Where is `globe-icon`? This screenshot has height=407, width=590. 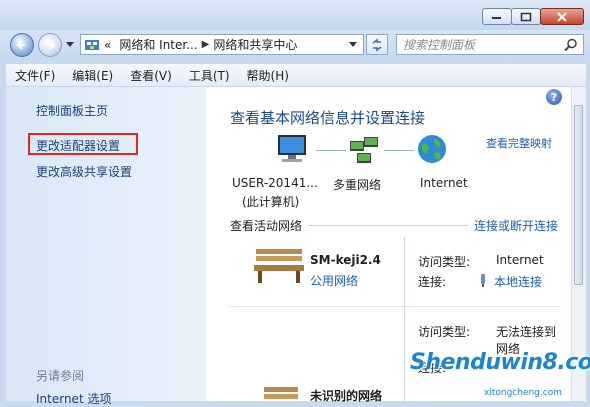 globe-icon is located at coordinates (432, 149).